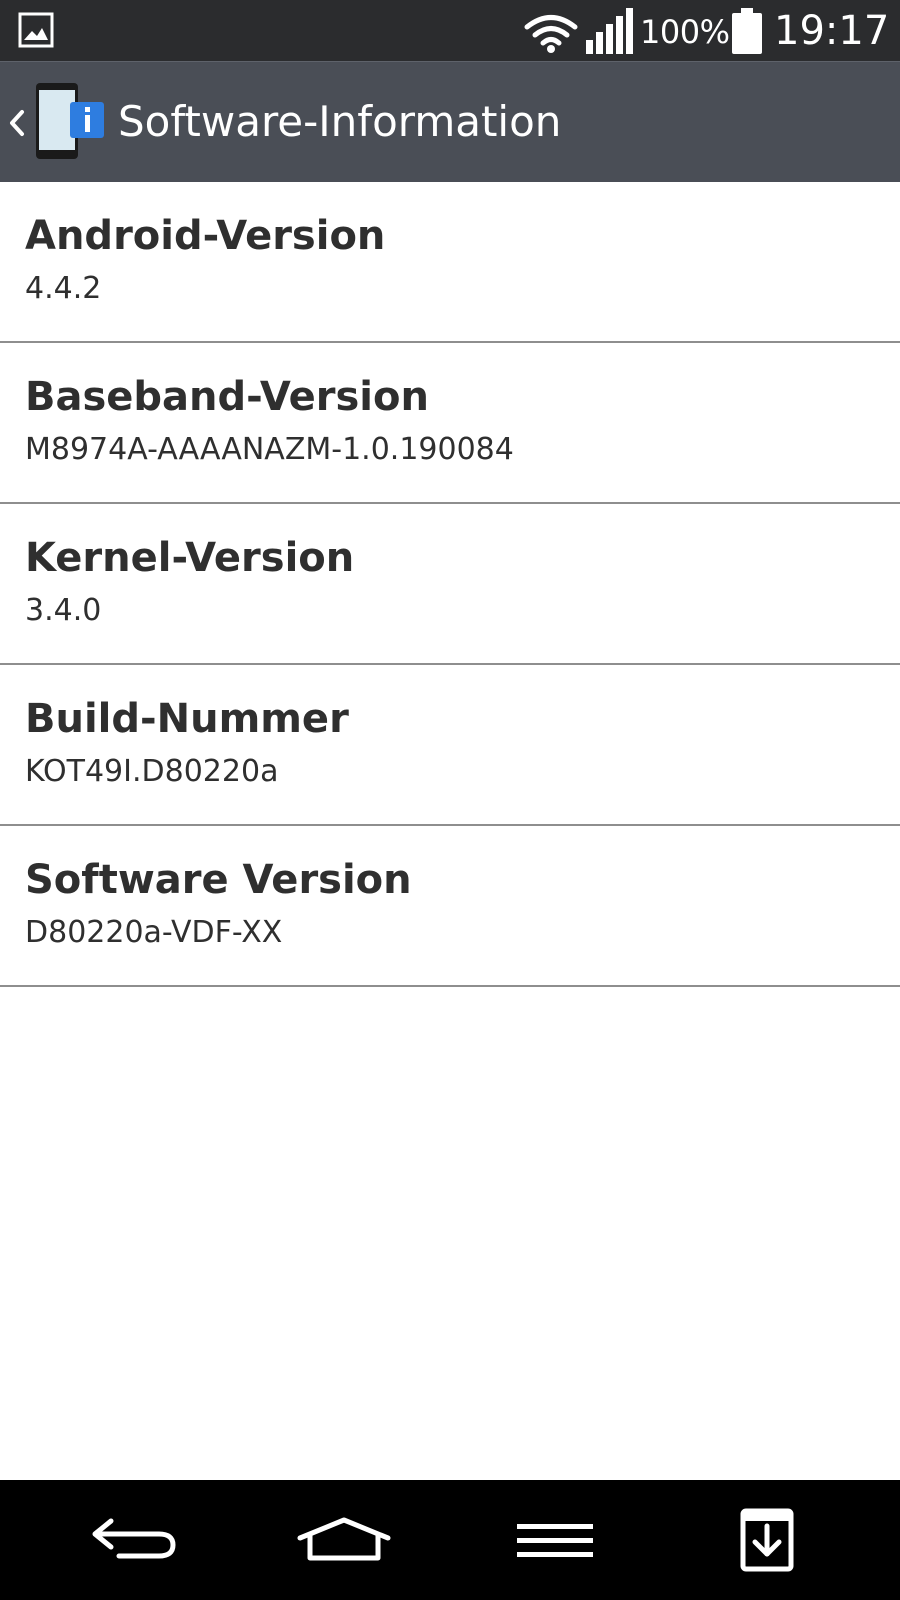 The image size is (900, 1600). Describe the element at coordinates (450, 1540) in the screenshot. I see `navigation-bar` at that location.